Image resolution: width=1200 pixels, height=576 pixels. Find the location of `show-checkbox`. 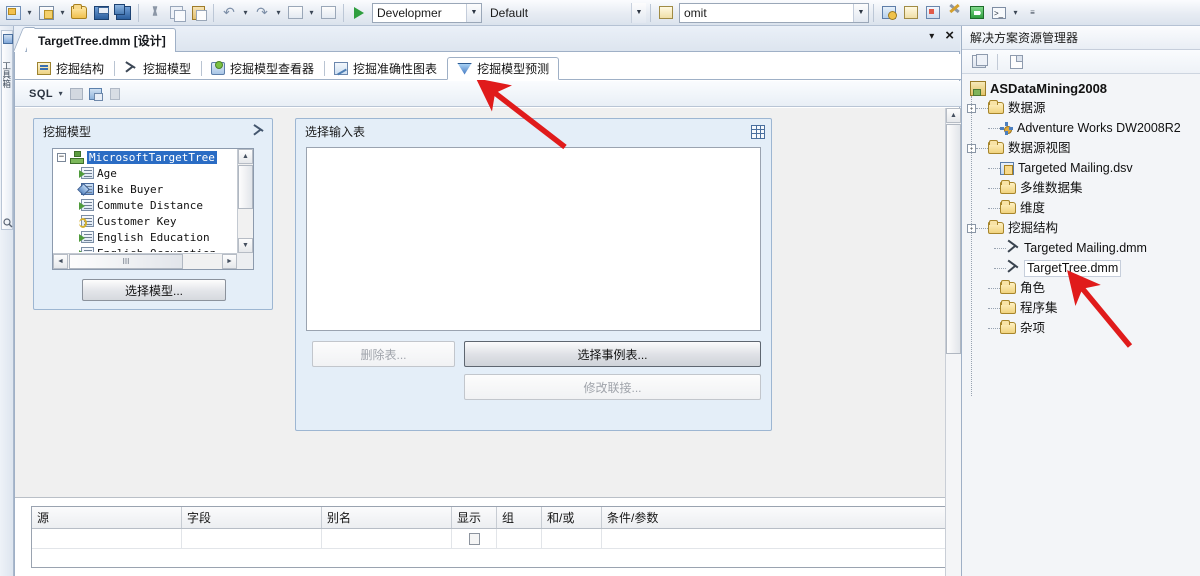

show-checkbox is located at coordinates (474, 538).